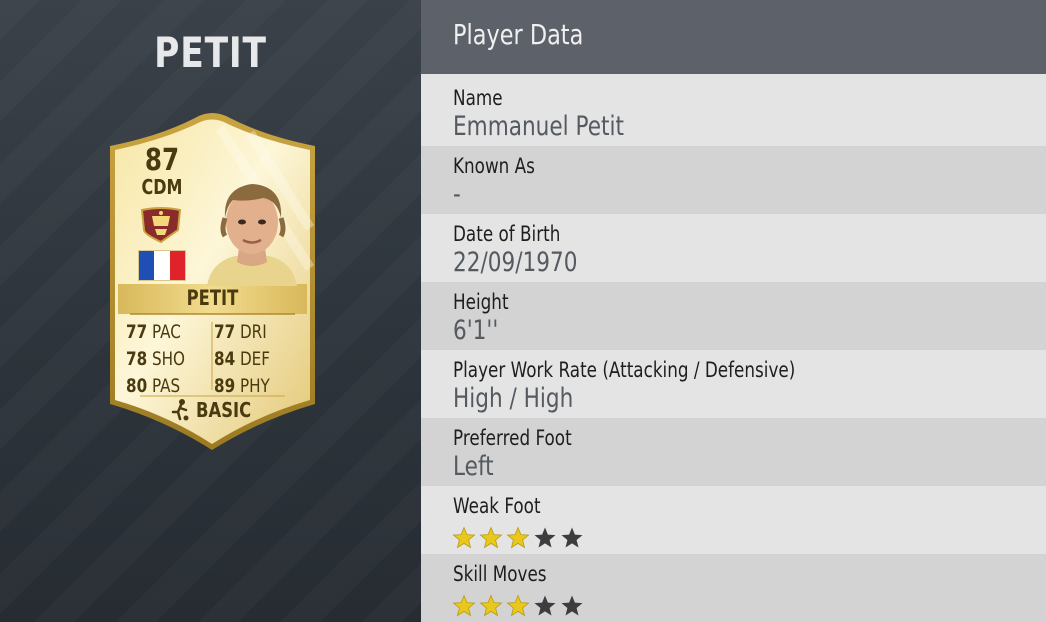 The width and height of the screenshot is (1046, 622). I want to click on card-stats: 77 PAC 77 DRI 78 SHO 84 DEF 80 PAS 89 PHY, so click(213, 358).